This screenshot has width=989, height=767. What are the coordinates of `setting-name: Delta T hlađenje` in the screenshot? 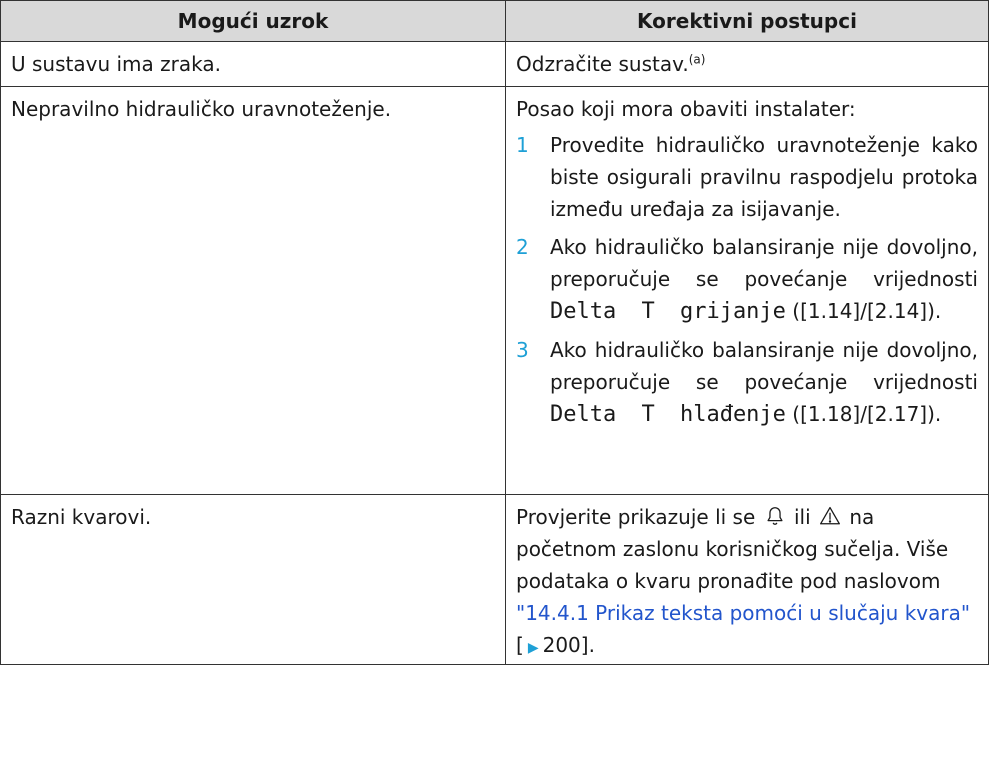 It's located at (668, 414).